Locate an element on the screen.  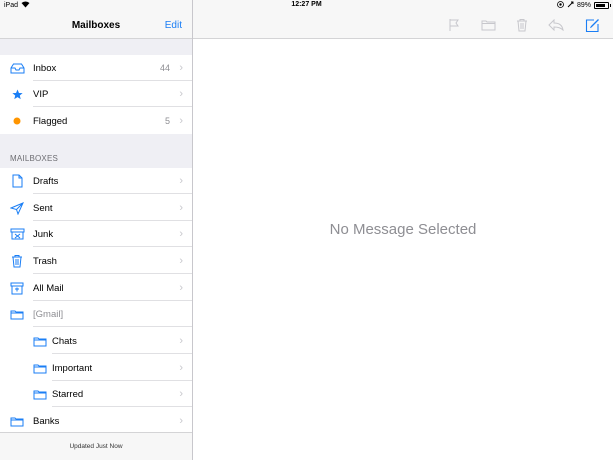
star-icon is located at coordinates (17, 94).